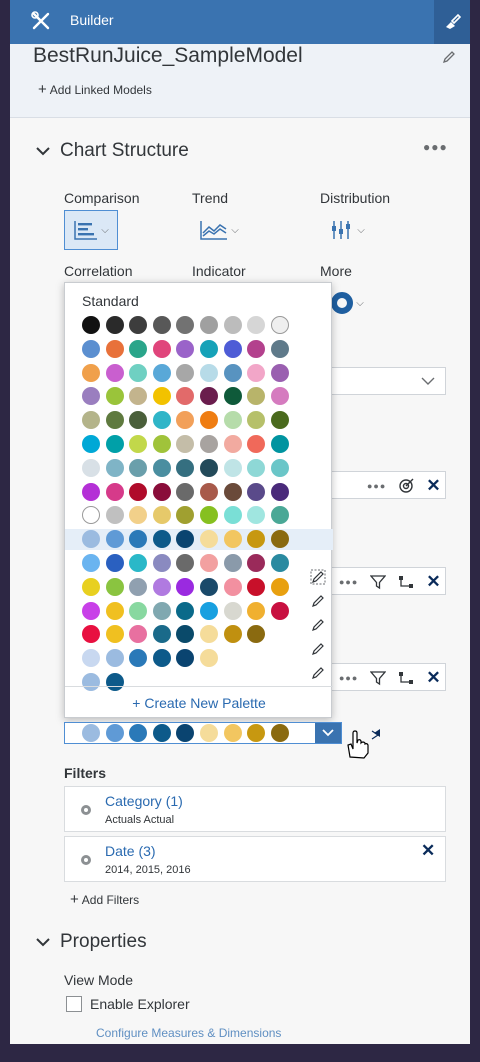 This screenshot has height=1062, width=480. What do you see at coordinates (144, 801) in the screenshot?
I see `filter-name: Category (1)` at bounding box center [144, 801].